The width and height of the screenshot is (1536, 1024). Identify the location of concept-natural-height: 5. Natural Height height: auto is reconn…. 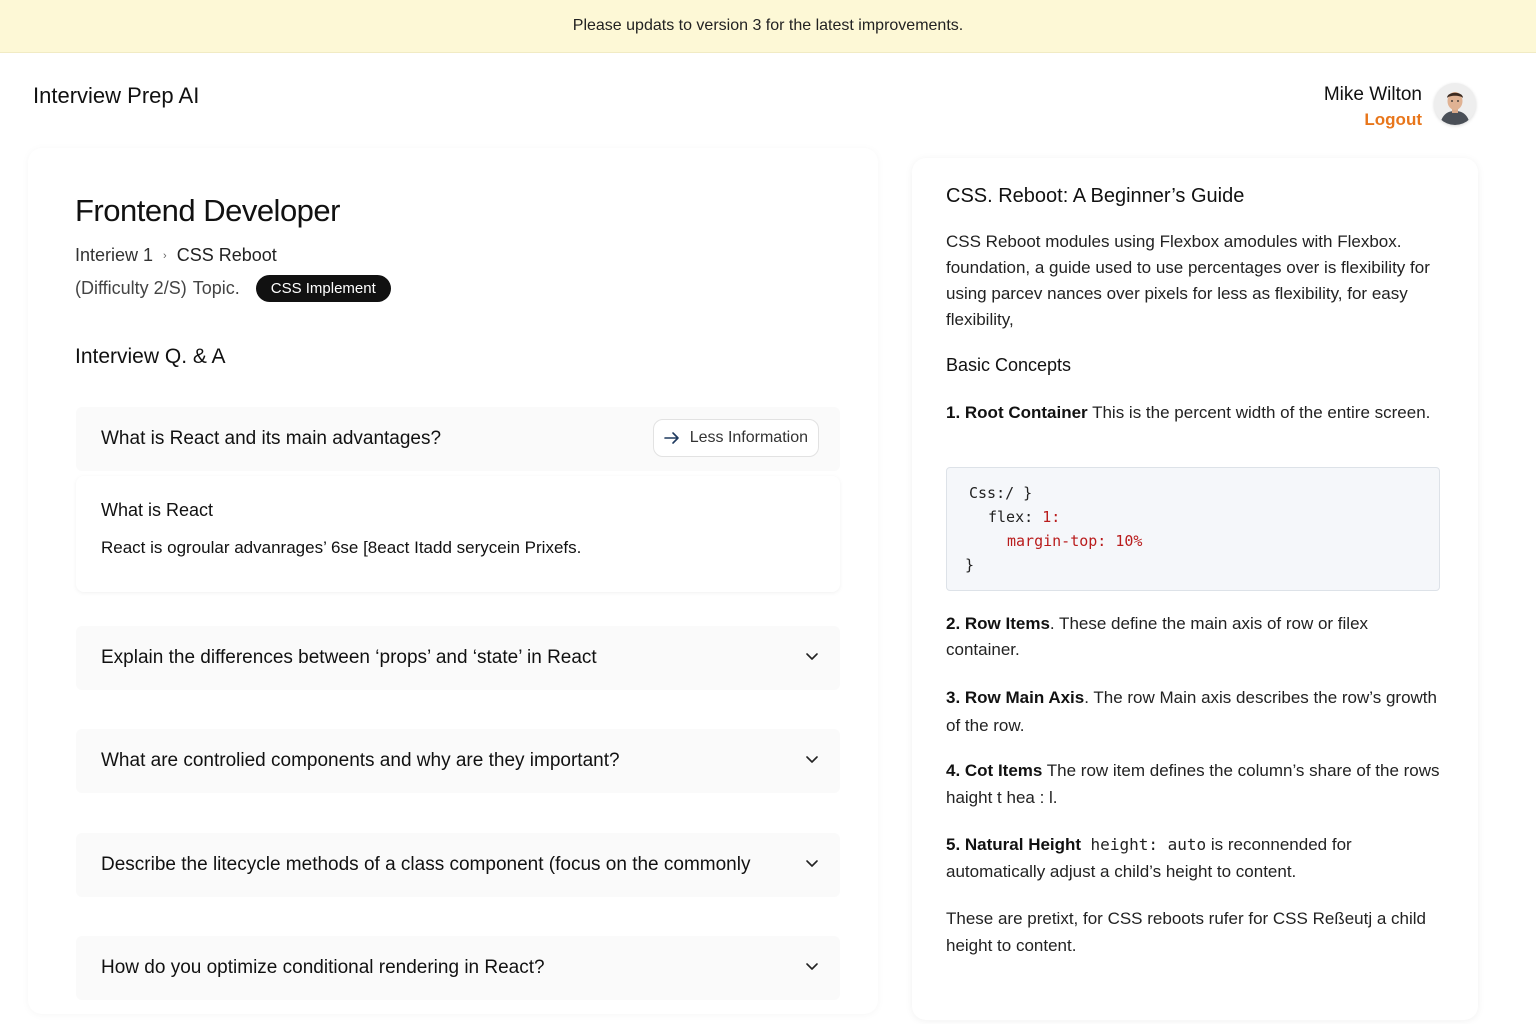
(1193, 858).